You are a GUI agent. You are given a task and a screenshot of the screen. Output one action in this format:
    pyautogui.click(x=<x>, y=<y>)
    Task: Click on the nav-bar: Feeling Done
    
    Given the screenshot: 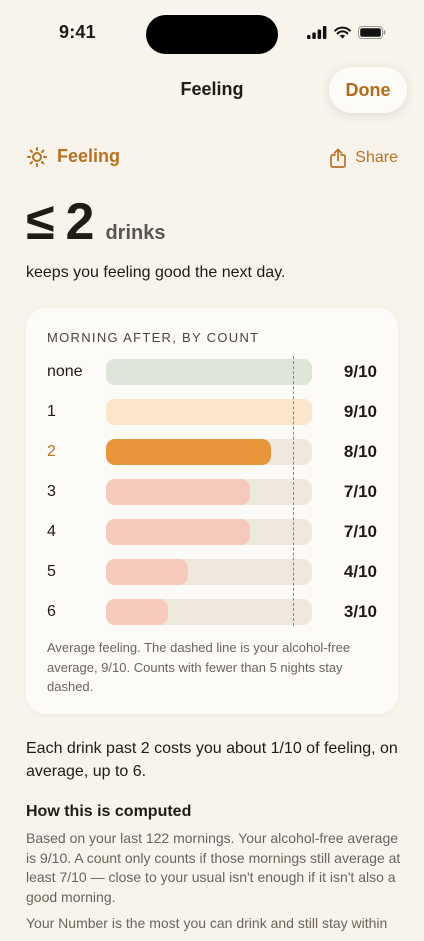 What is the action you would take?
    pyautogui.click(x=212, y=90)
    